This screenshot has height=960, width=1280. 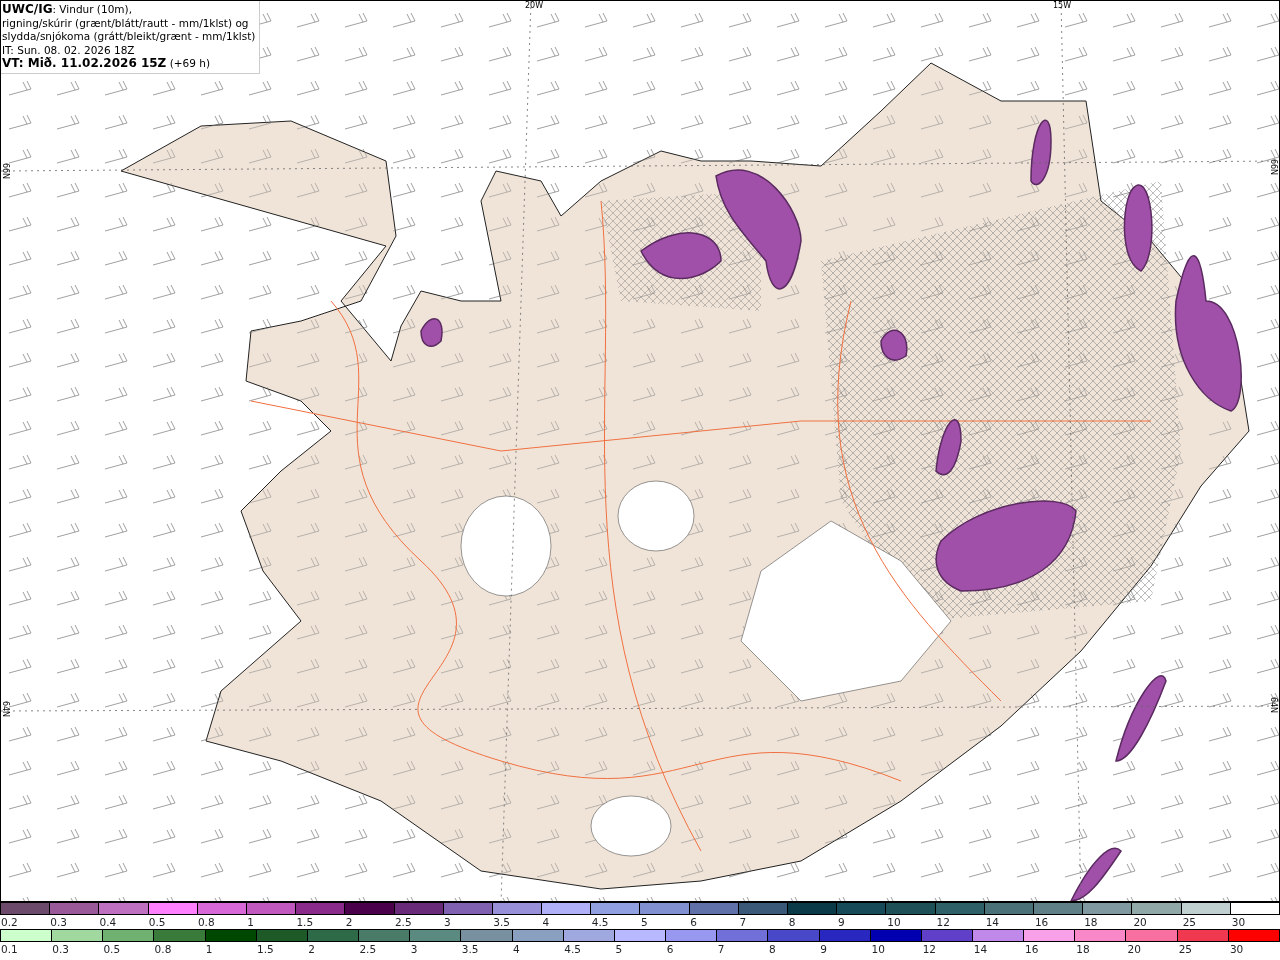 I want to click on info-line: rigning/skúrir (grænt/blátt/rautt - mm/1klst) og, so click(x=126, y=23).